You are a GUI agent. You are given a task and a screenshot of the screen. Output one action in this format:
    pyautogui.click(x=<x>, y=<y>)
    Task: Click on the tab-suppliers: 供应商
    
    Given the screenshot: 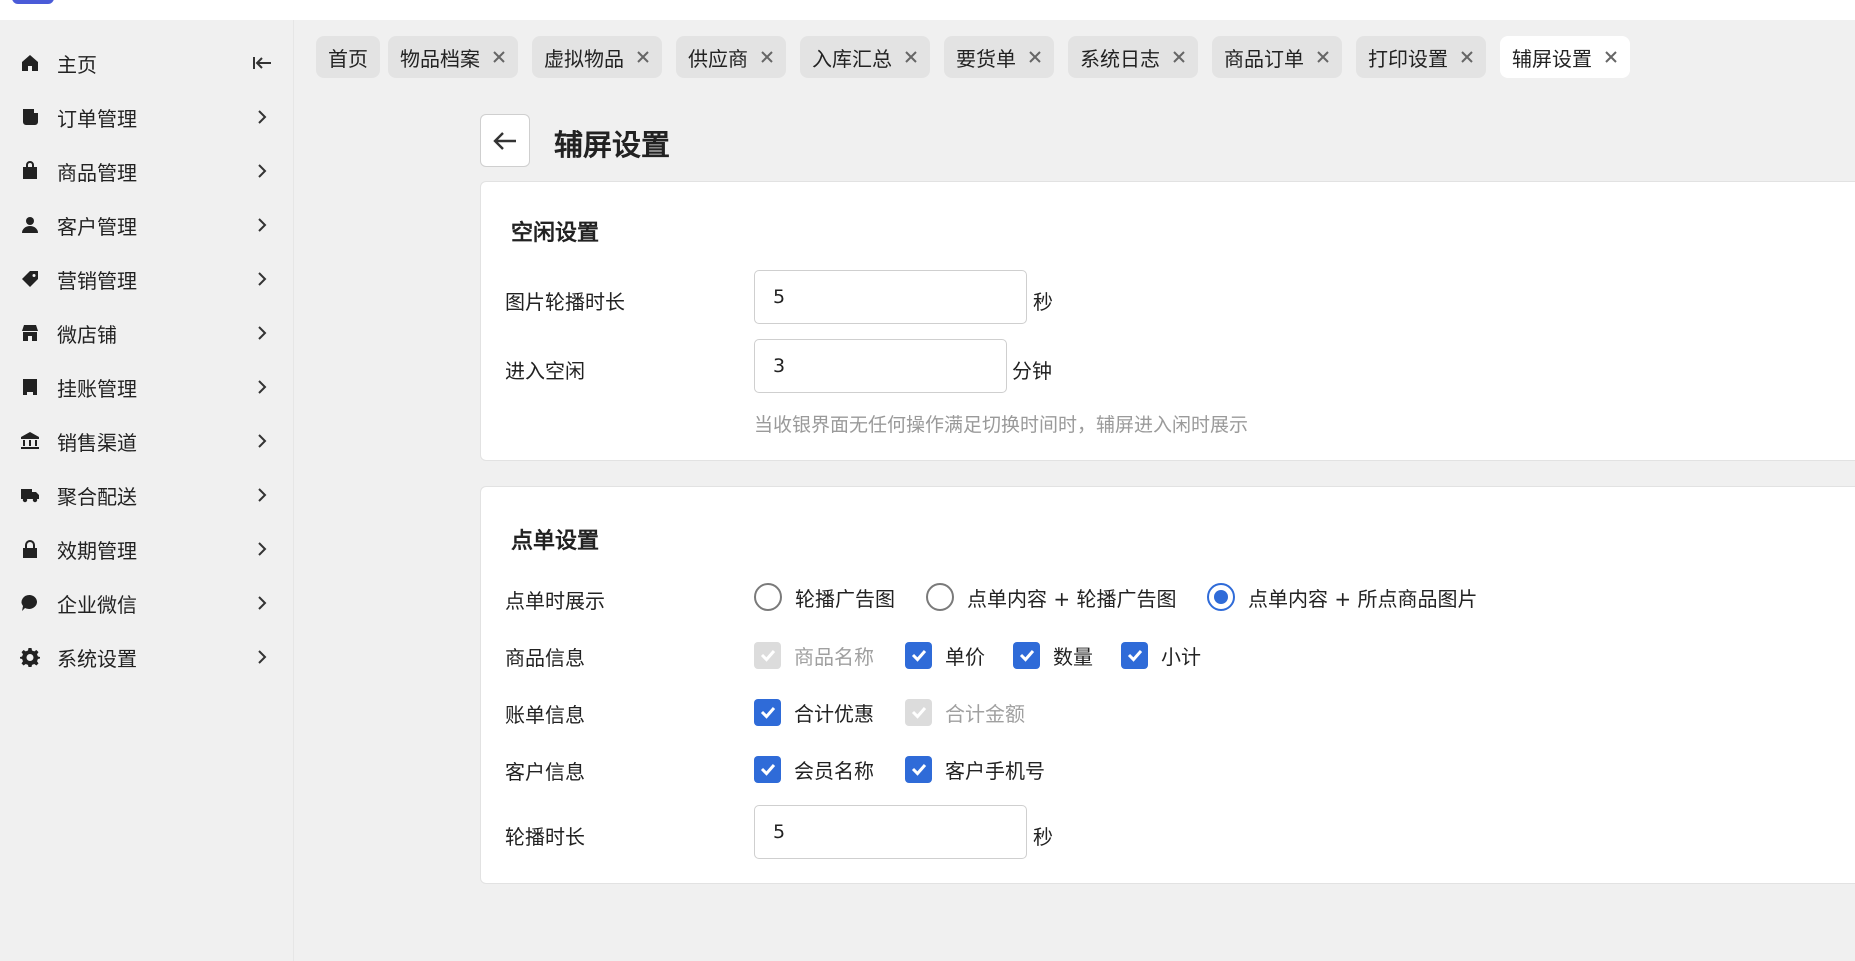 What is the action you would take?
    pyautogui.click(x=731, y=57)
    